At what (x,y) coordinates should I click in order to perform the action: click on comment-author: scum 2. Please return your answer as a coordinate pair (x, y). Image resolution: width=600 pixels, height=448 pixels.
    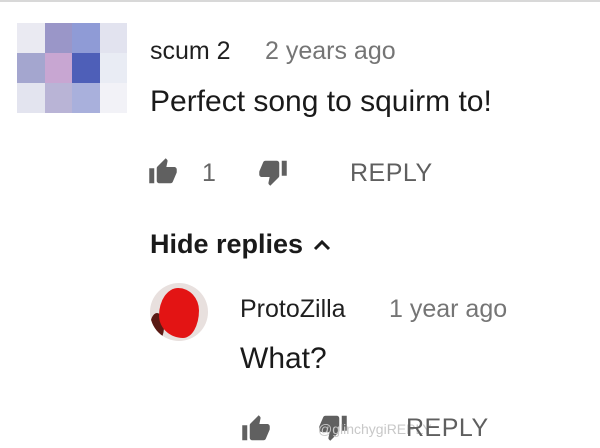
    Looking at the image, I should click on (190, 51).